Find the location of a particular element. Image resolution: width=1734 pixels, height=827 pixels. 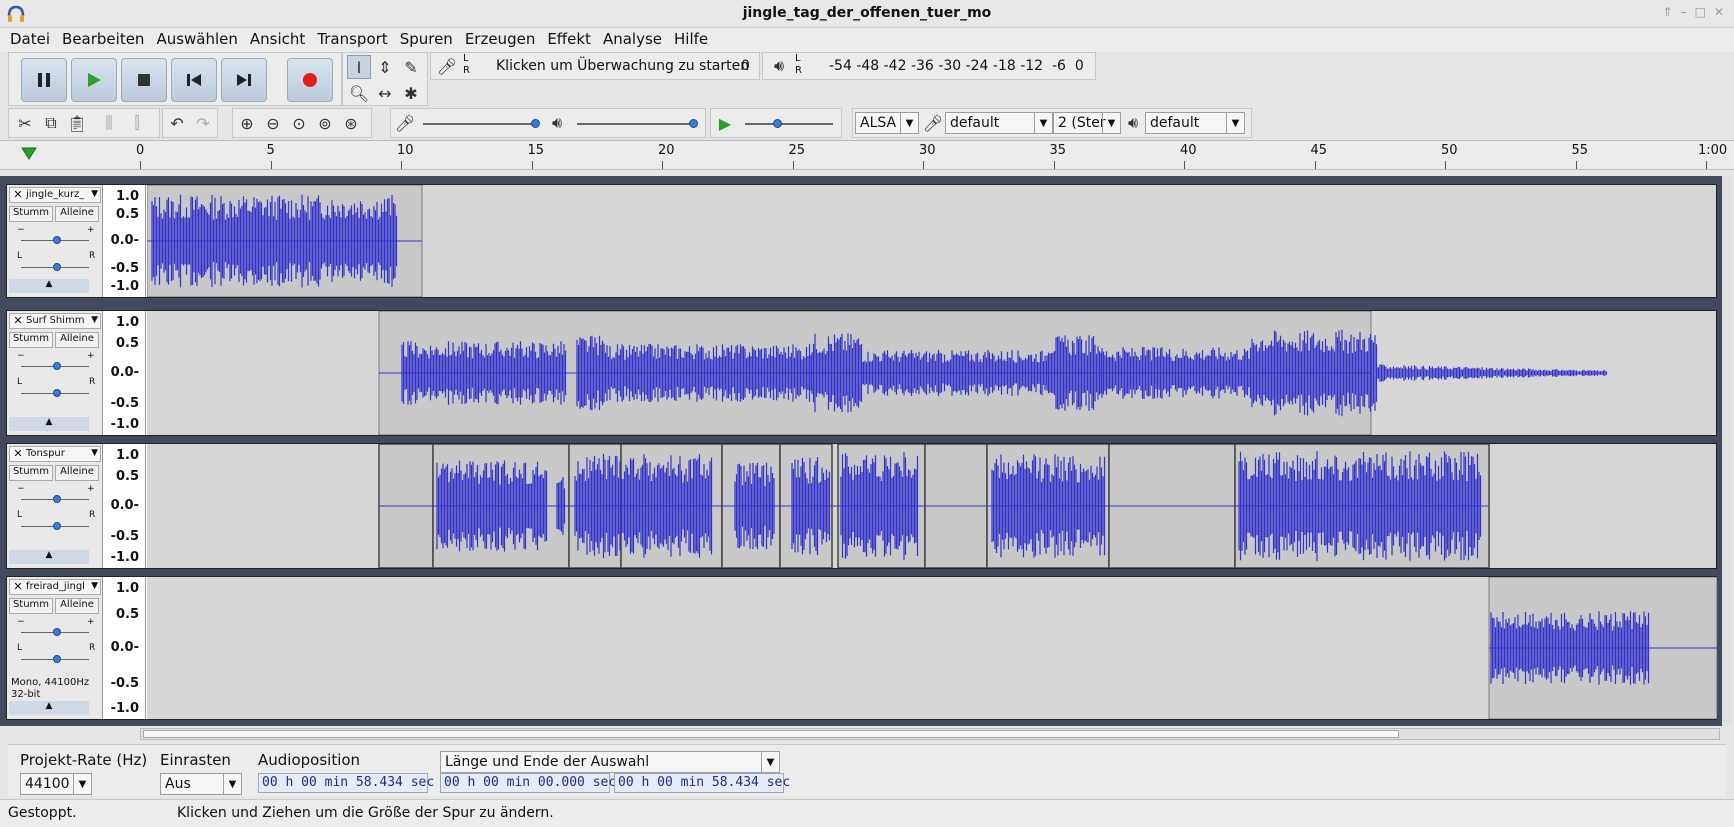

paste-icon: 📋︎ is located at coordinates (77, 123).